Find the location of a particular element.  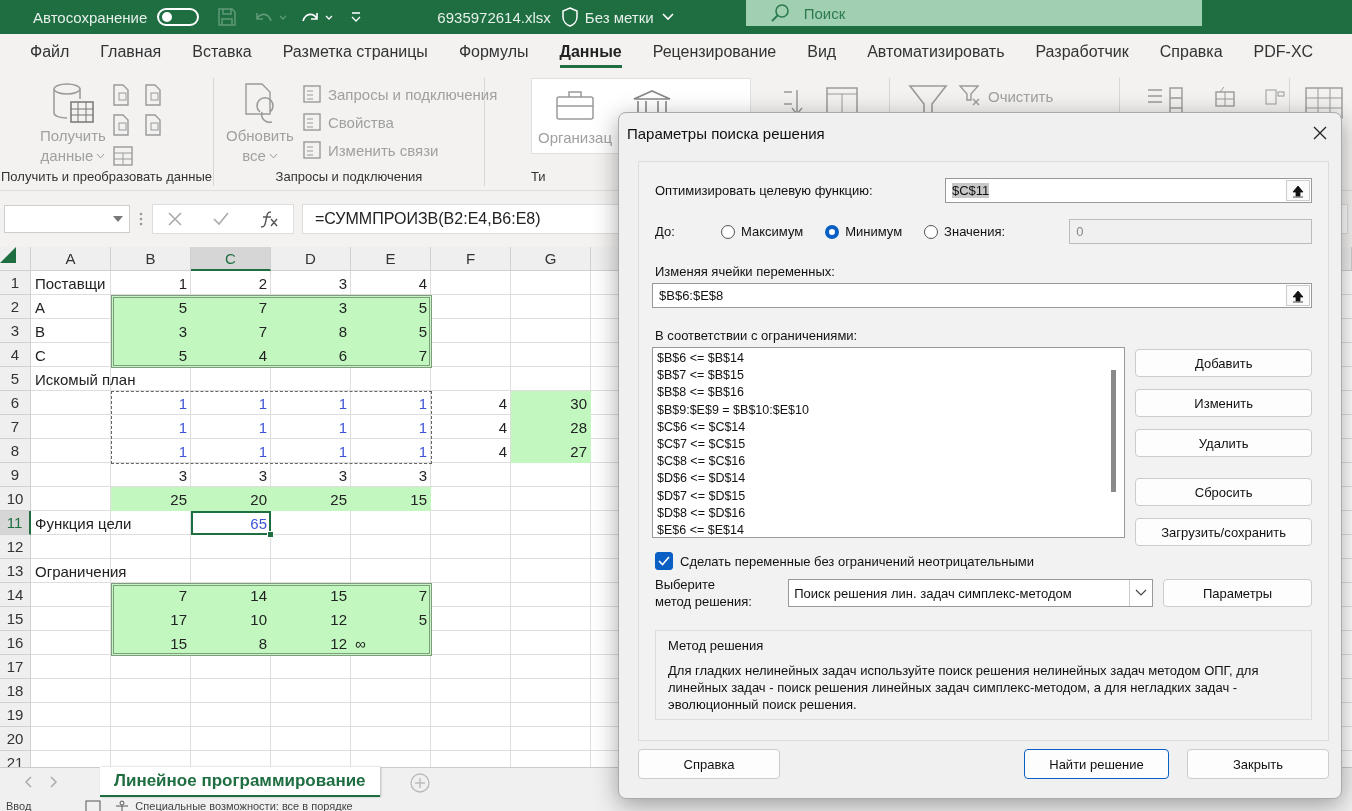

constraint-item: $B$8 <= $B$16 is located at coordinates (700, 393).